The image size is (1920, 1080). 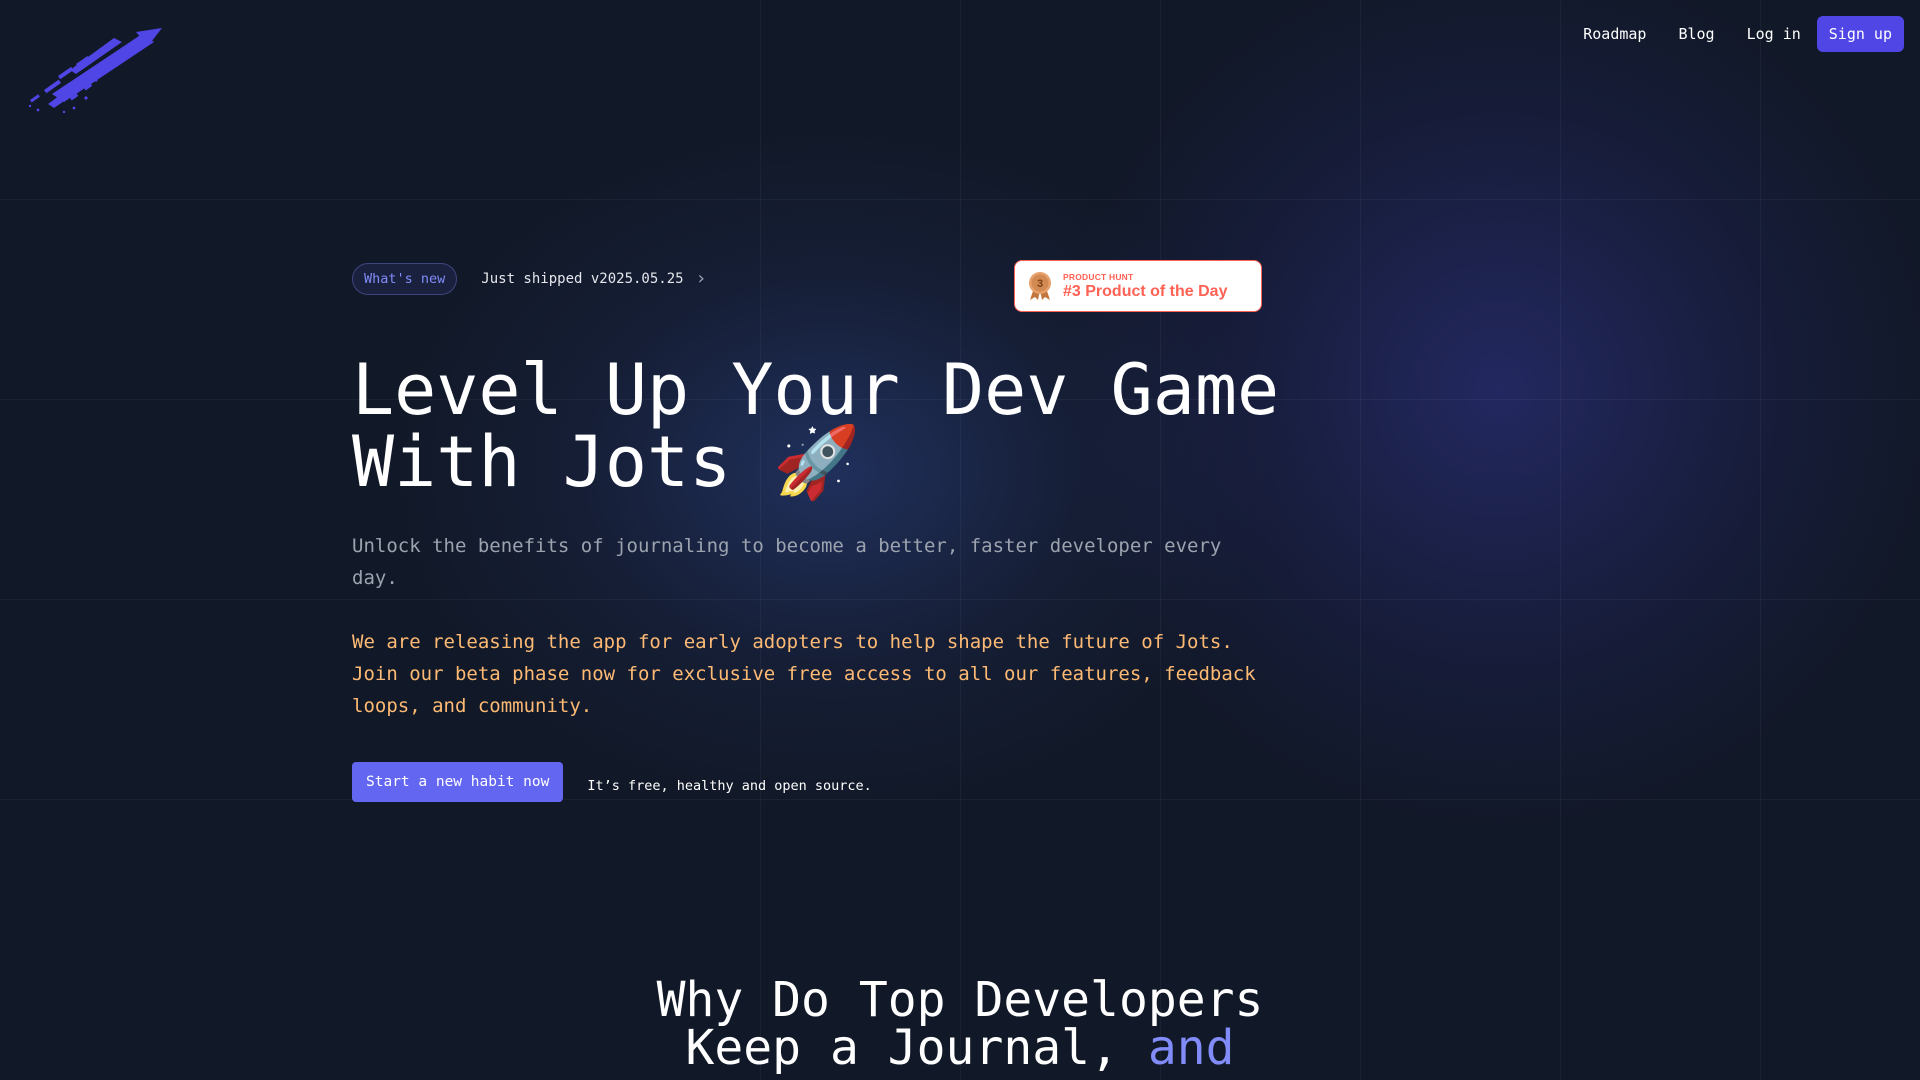 What do you see at coordinates (1774, 34) in the screenshot?
I see `nav-link-login: Log in` at bounding box center [1774, 34].